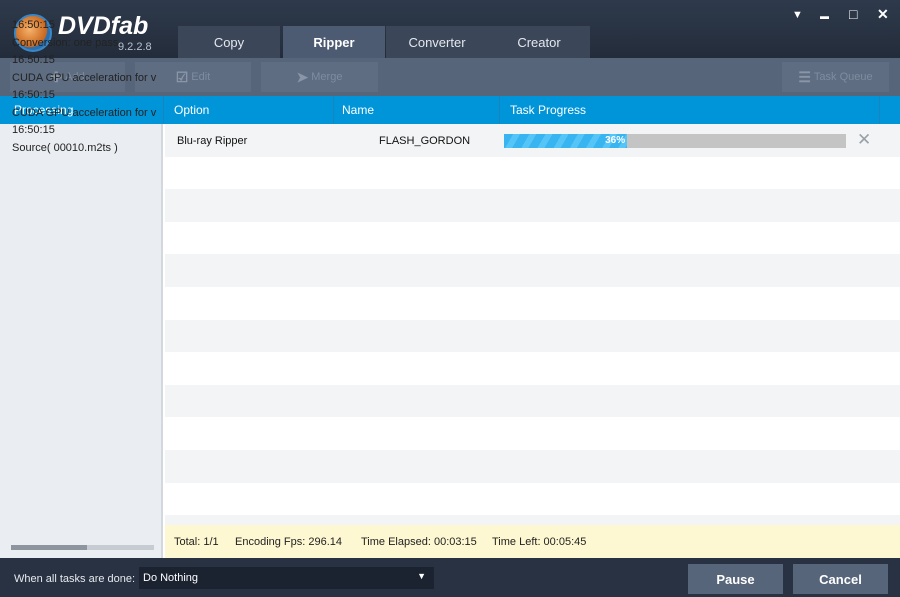 The image size is (900, 597). I want to click on task-option: Blu-ray Ripper, so click(212, 141).